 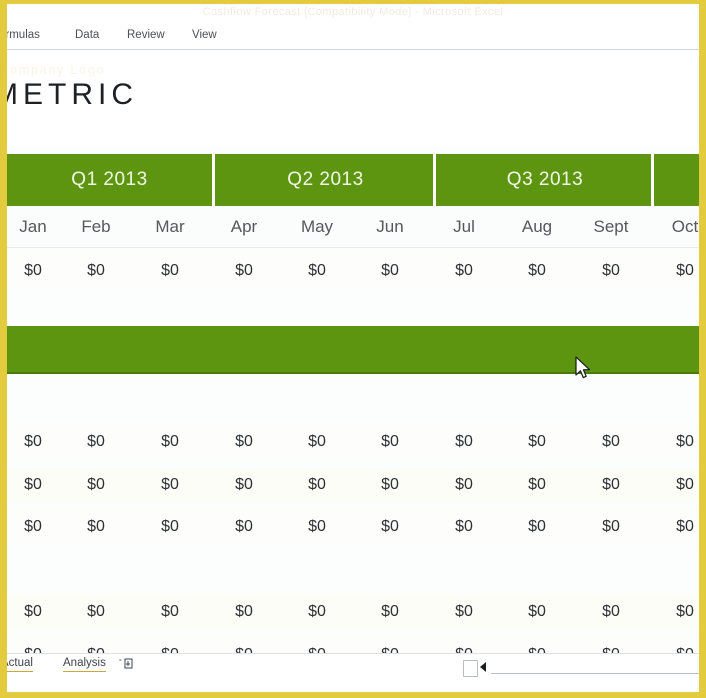 What do you see at coordinates (56, 69) in the screenshot?
I see `brand-subtitle: Company Logo` at bounding box center [56, 69].